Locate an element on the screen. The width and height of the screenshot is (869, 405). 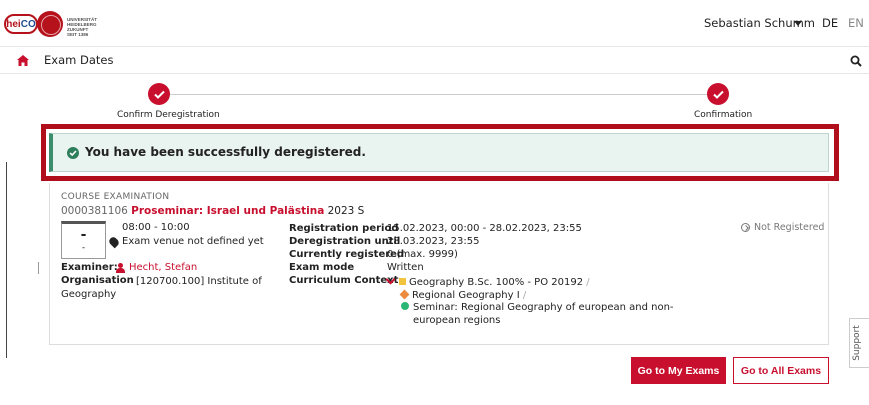
curriculum-item: Regional Geography I / is located at coordinates (529, 296).